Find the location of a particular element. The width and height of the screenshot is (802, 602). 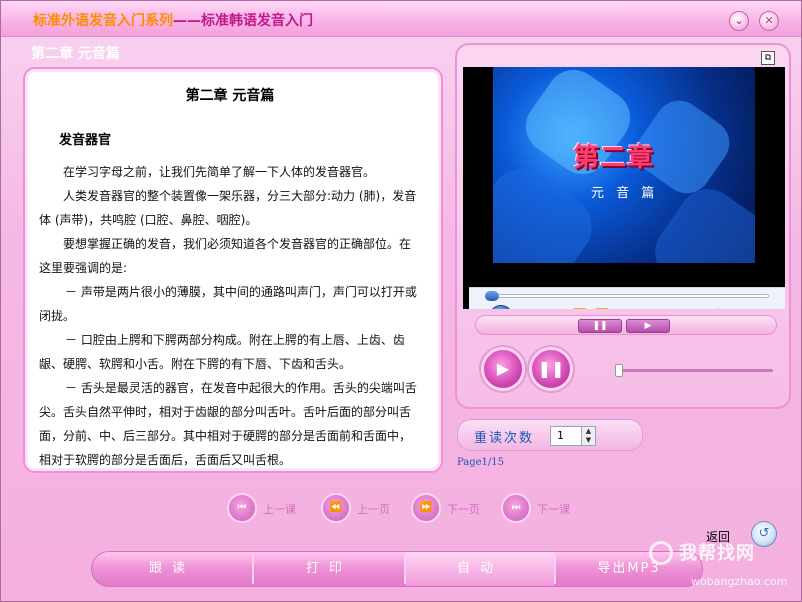

prev-page-button: ⏪ is located at coordinates (336, 508).